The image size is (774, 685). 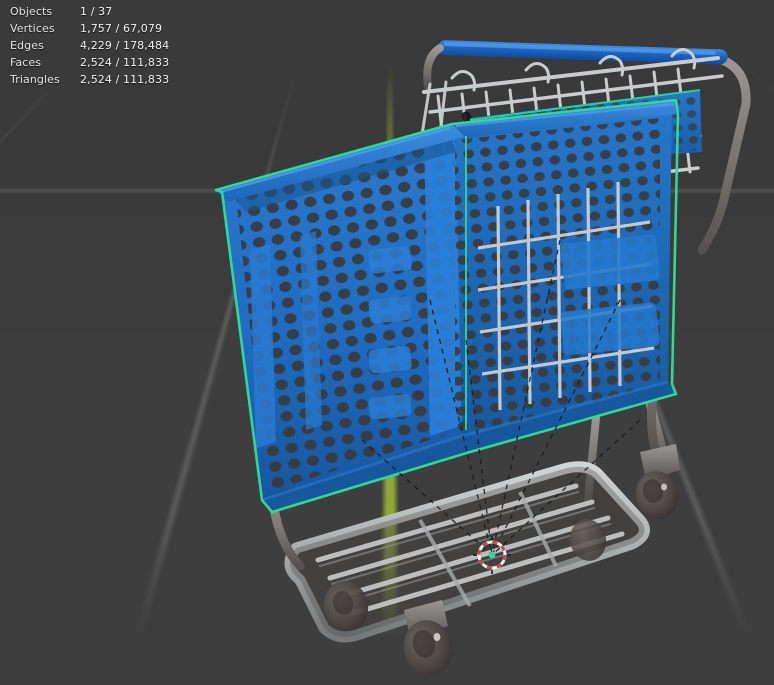 What do you see at coordinates (121, 28) in the screenshot?
I see `stat-value-vertices: 1,757 / 67,079` at bounding box center [121, 28].